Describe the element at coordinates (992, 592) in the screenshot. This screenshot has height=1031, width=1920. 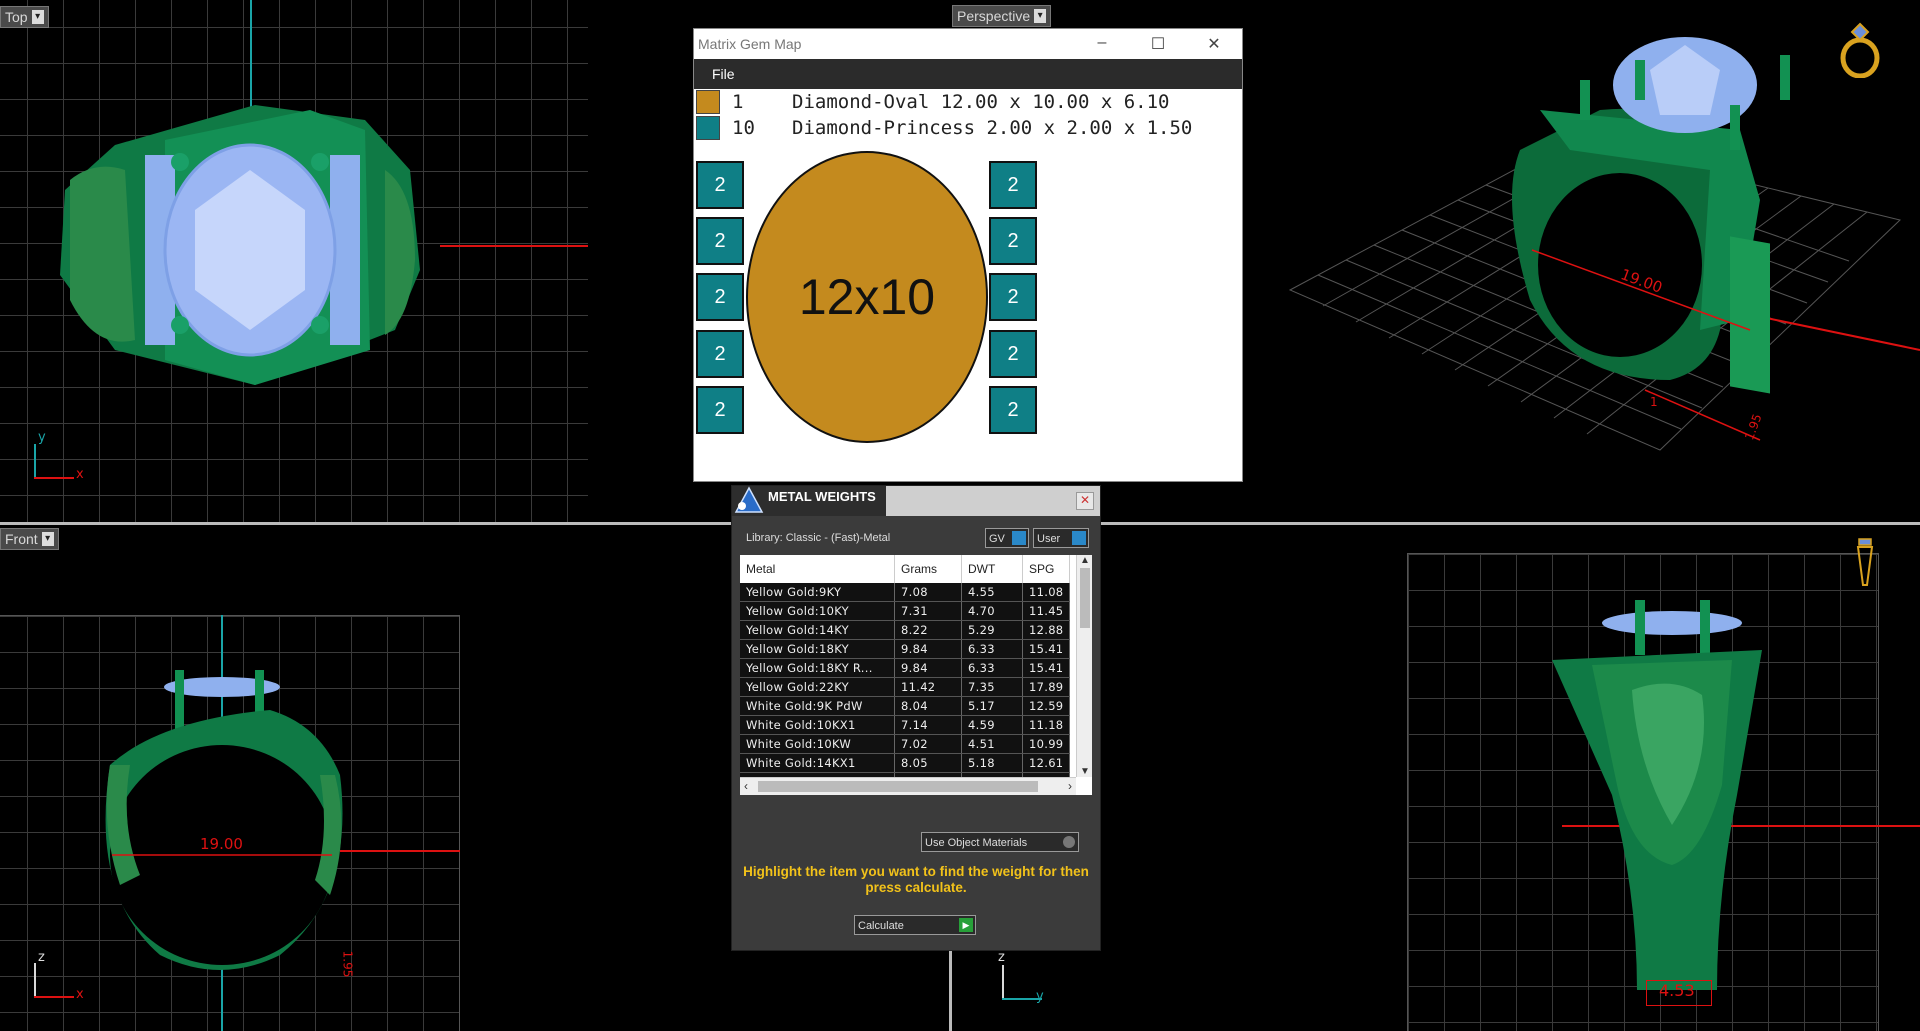
I see `dwt-cell: 4.55` at that location.